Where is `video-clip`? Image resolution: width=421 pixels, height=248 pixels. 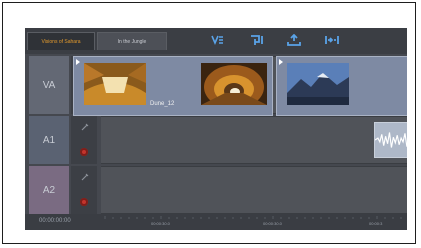 video-clip is located at coordinates (341, 86).